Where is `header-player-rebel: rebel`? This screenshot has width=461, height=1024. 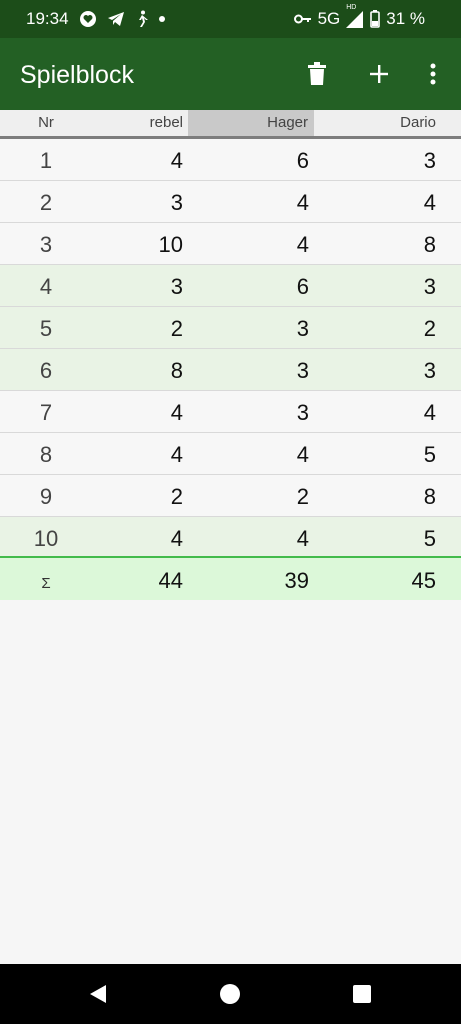
header-player-rebel: rebel is located at coordinates (137, 123).